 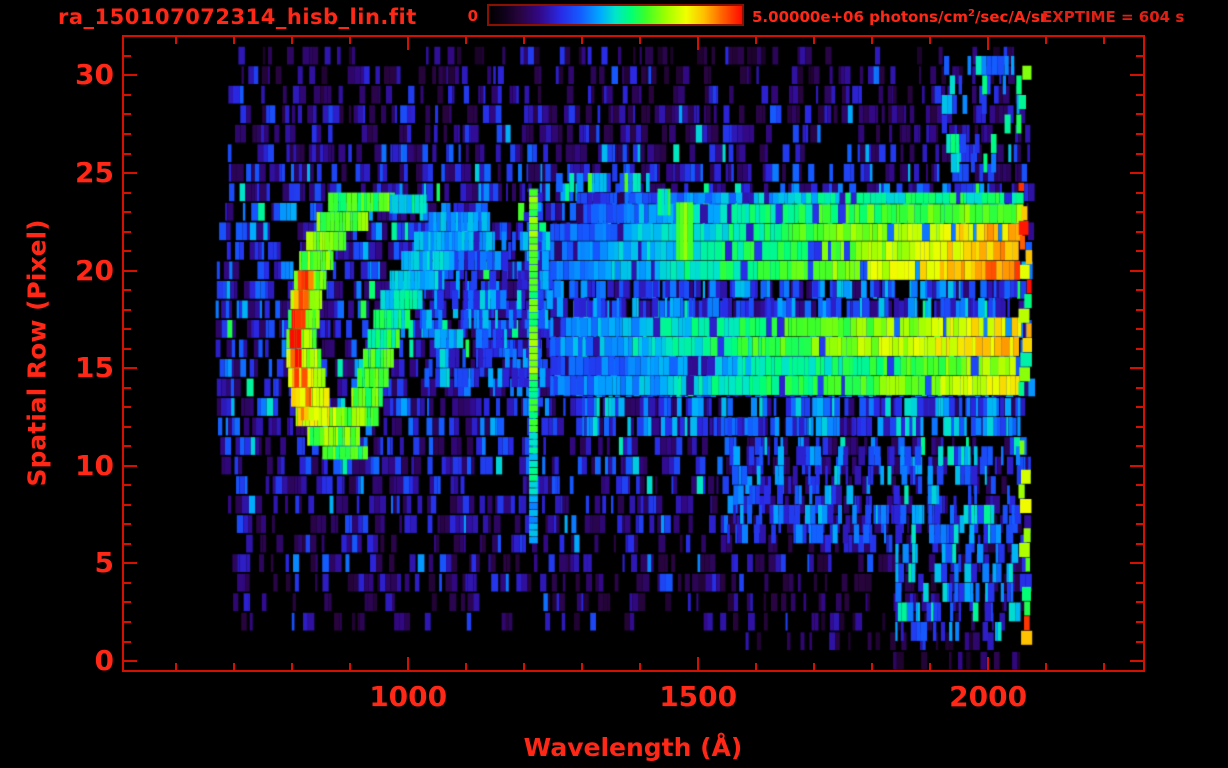 What do you see at coordinates (615, 15) in the screenshot?
I see `colorbar` at bounding box center [615, 15].